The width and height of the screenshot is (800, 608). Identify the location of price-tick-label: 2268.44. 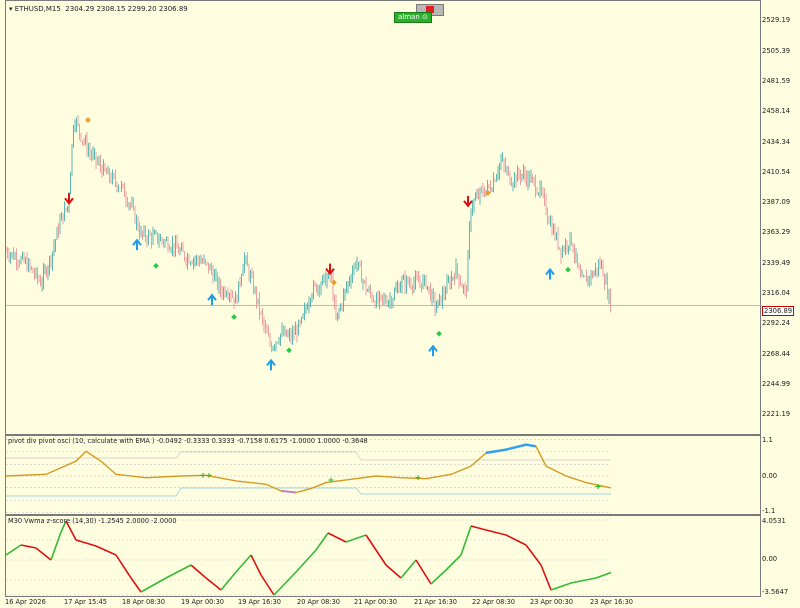
(776, 353).